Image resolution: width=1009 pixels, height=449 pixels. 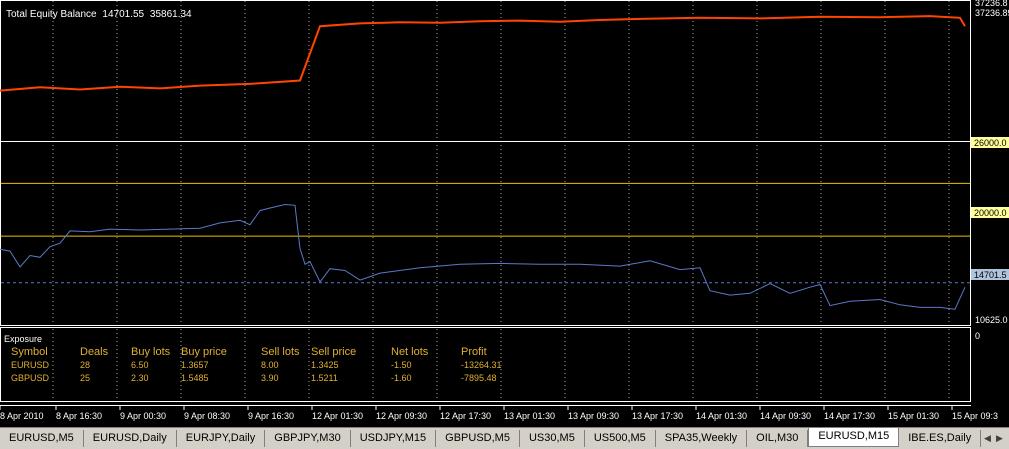 I want to click on exposure-cell: 28, so click(x=85, y=365).